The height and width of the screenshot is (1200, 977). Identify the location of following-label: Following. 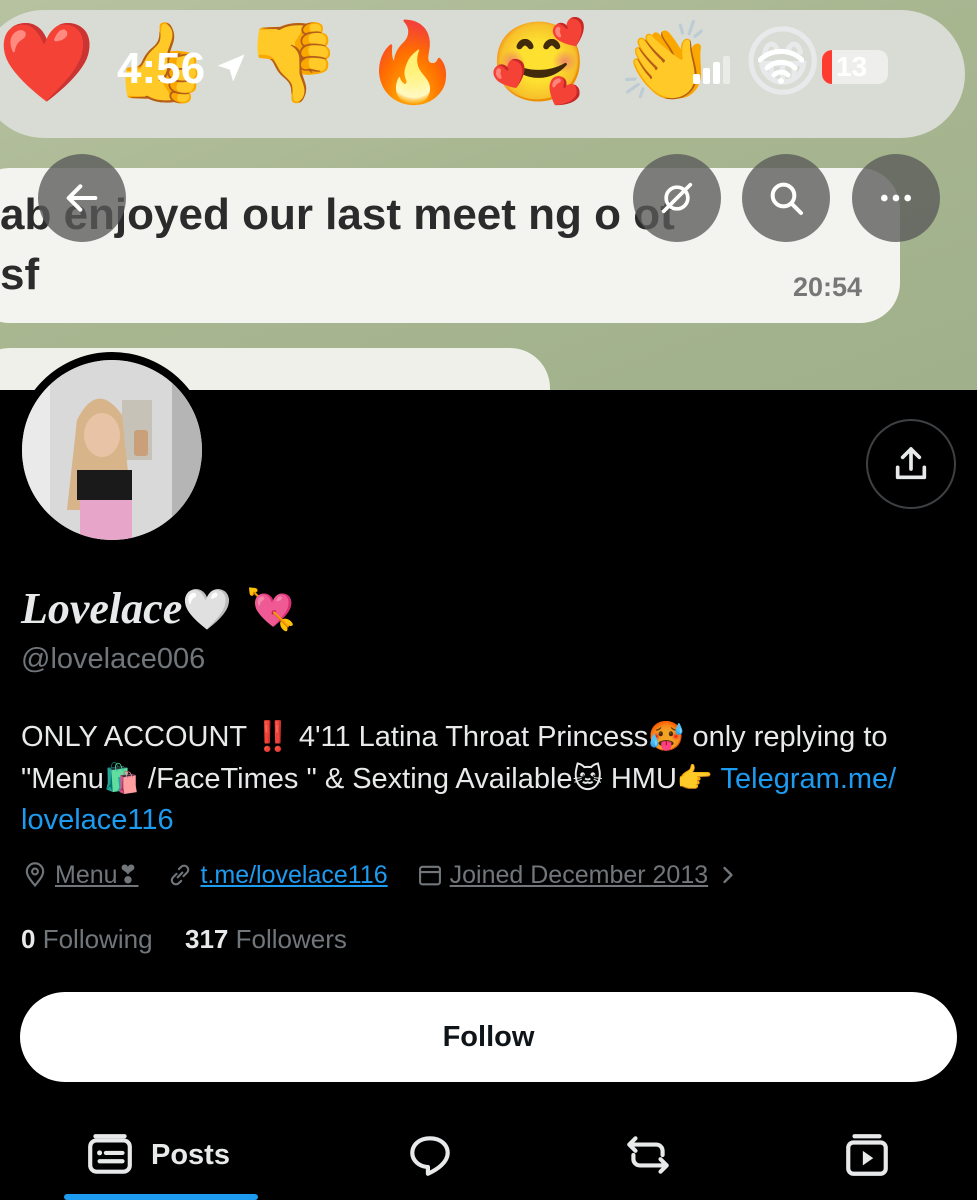
(97, 939).